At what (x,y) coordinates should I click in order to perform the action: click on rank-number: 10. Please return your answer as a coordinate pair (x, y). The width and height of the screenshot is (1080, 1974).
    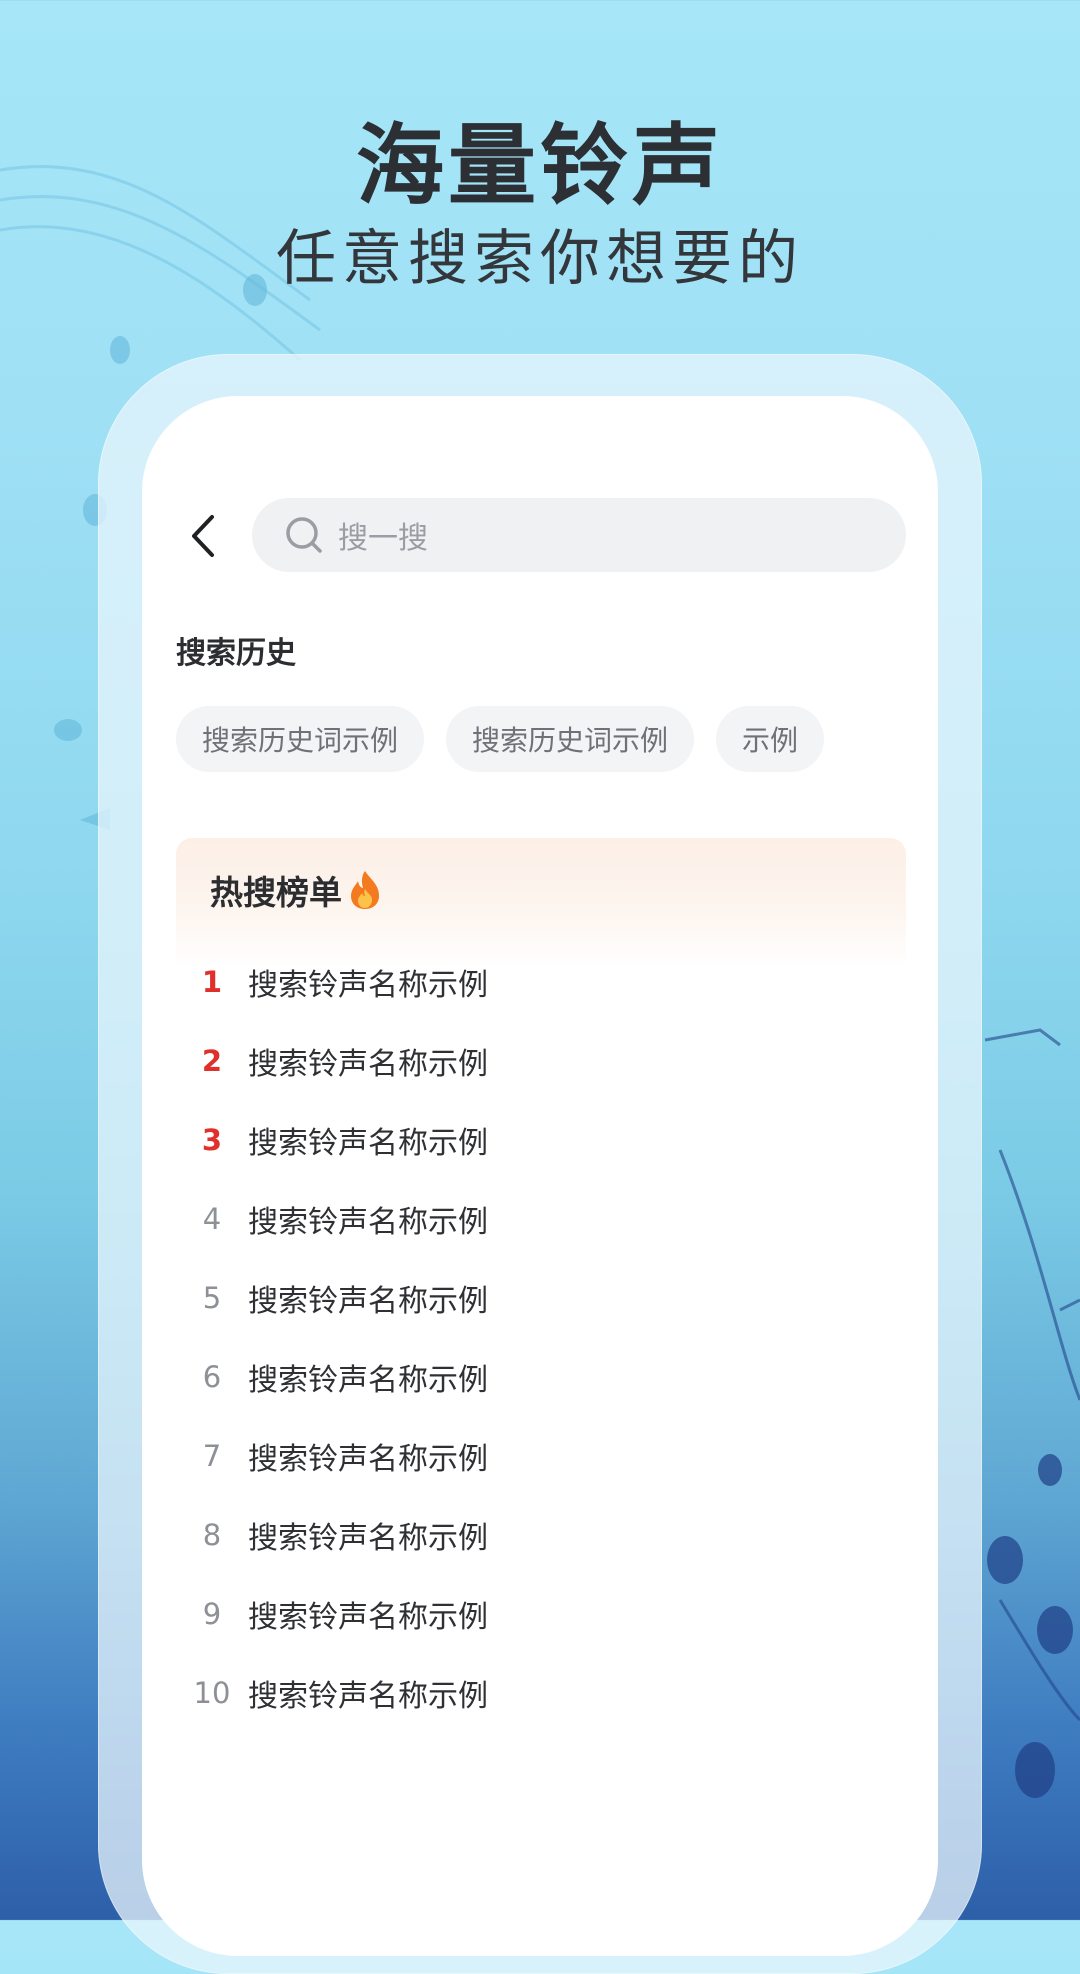
    Looking at the image, I should click on (212, 1692).